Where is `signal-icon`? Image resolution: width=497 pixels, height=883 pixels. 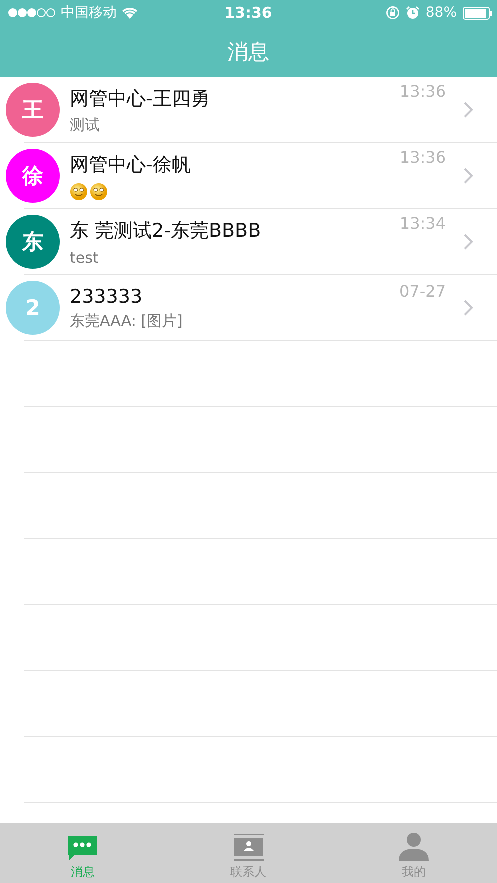
signal-icon is located at coordinates (32, 13).